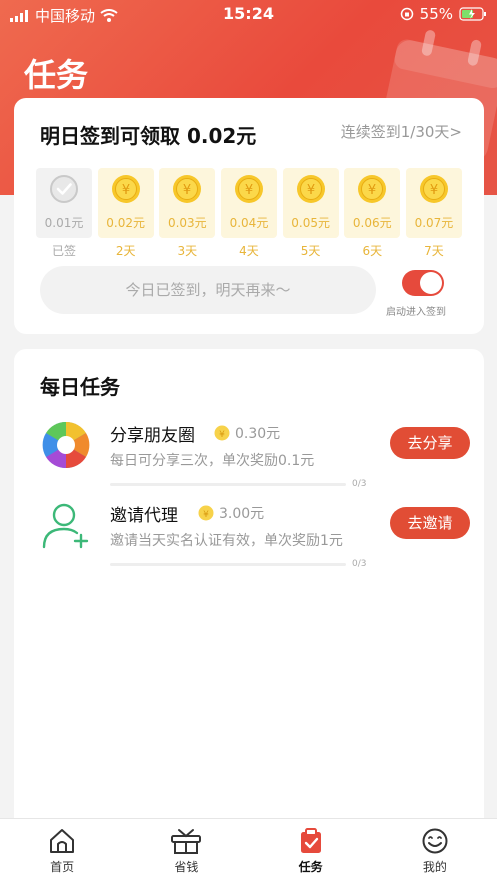 The image size is (497, 883). I want to click on checkin-day: ¥ 0.04元 4天, so click(248, 213).